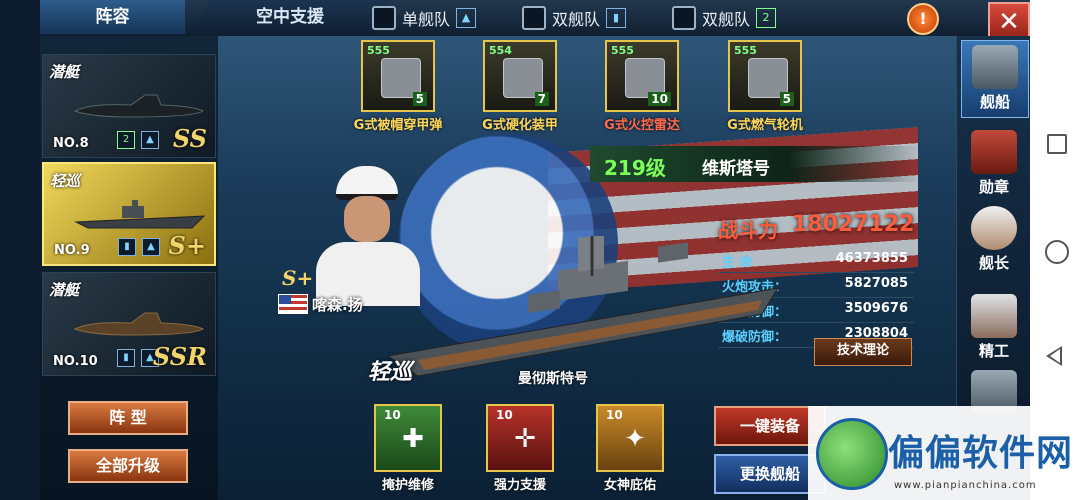 This screenshot has width=1083, height=500. Describe the element at coordinates (337, 305) in the screenshot. I see `captain-name: 喀森.扬` at that location.